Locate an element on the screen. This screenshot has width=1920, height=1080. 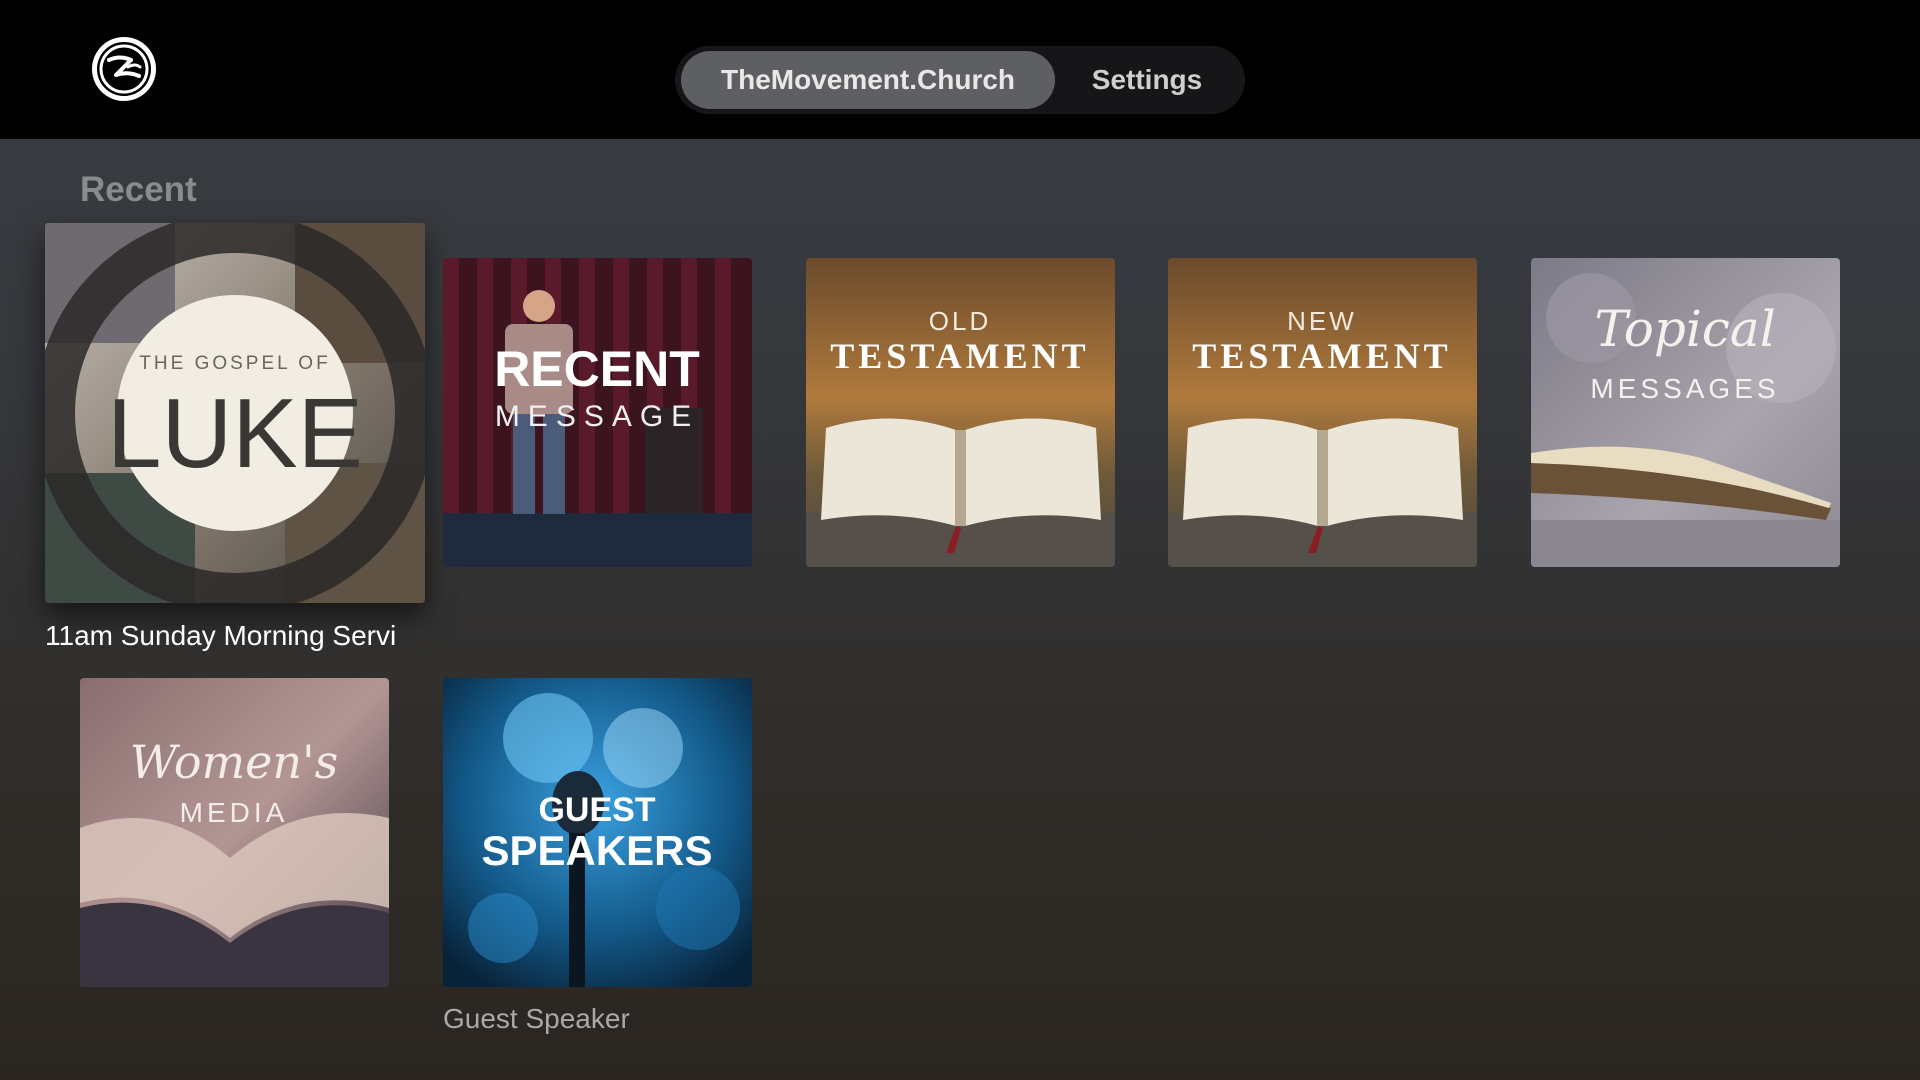
guest-art-main-text: SPEAKERS is located at coordinates (596, 850).